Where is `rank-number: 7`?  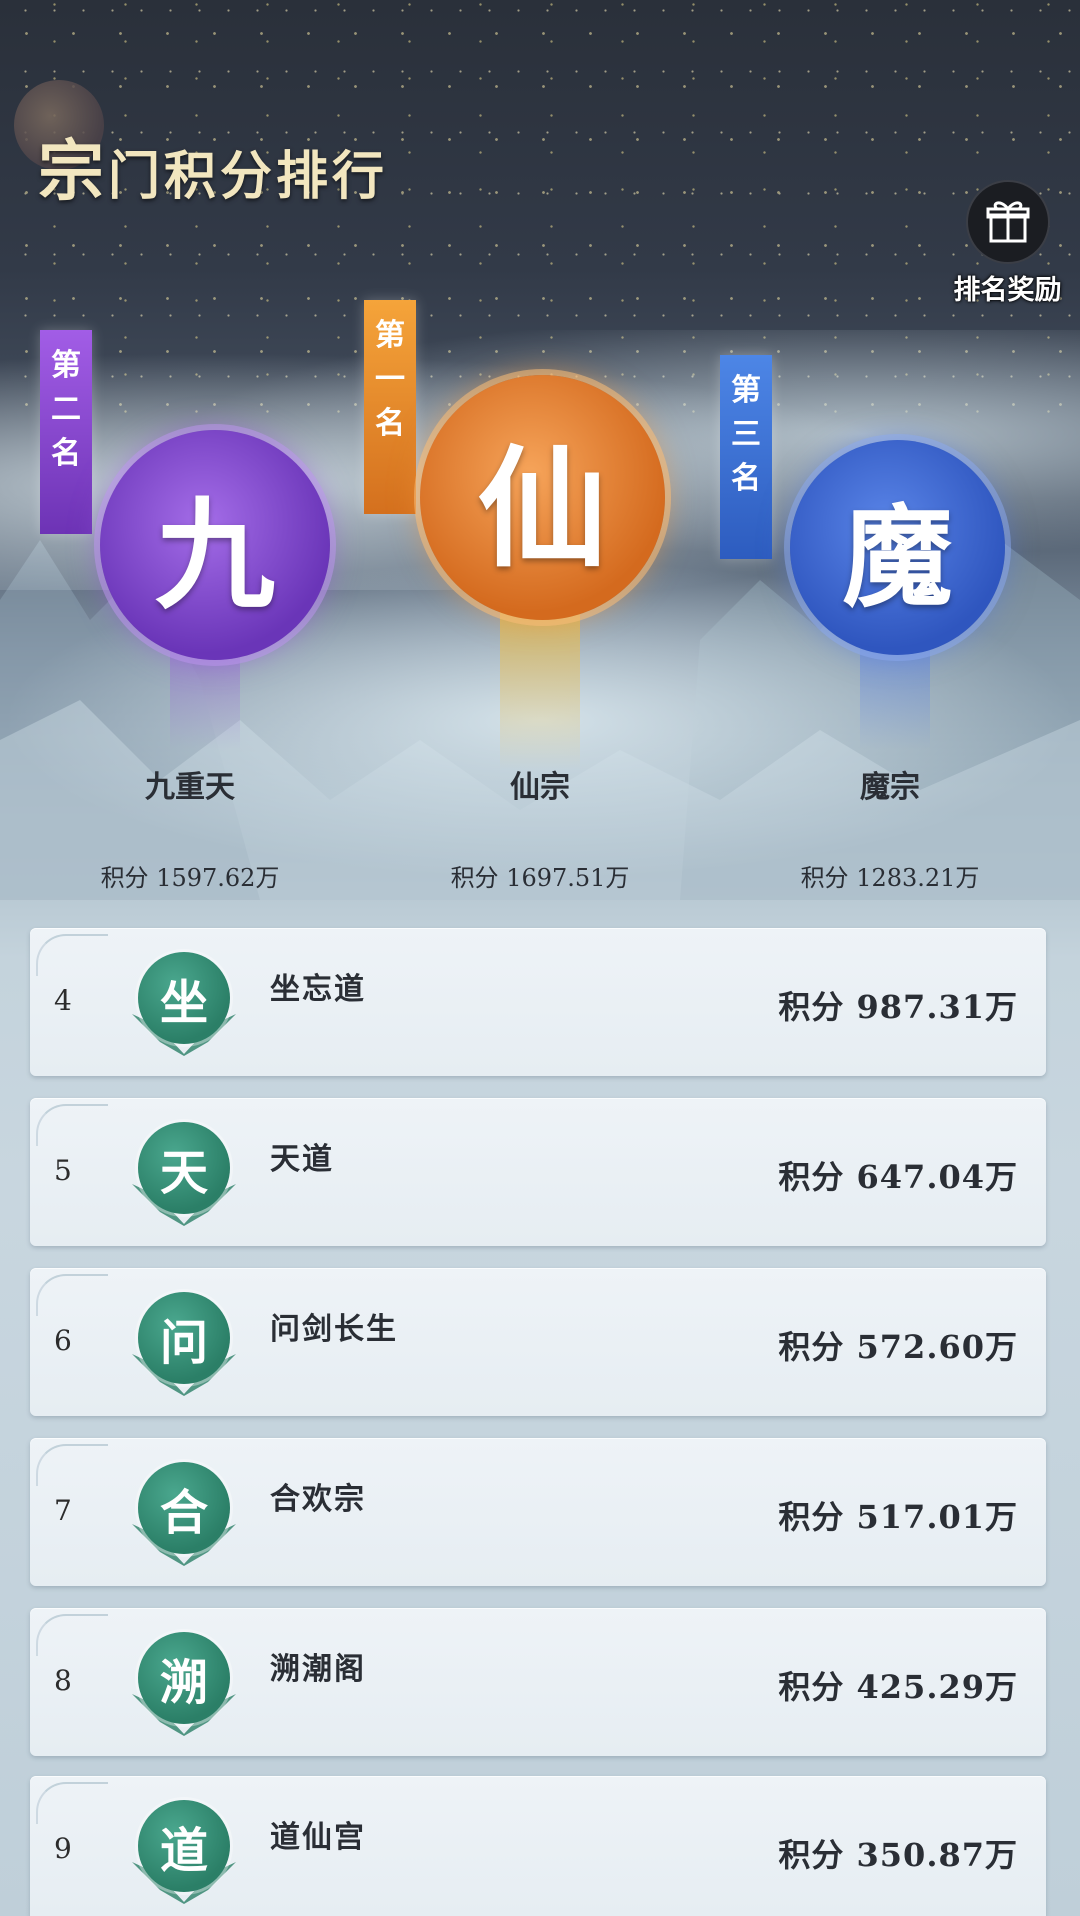 rank-number: 7 is located at coordinates (63, 1510).